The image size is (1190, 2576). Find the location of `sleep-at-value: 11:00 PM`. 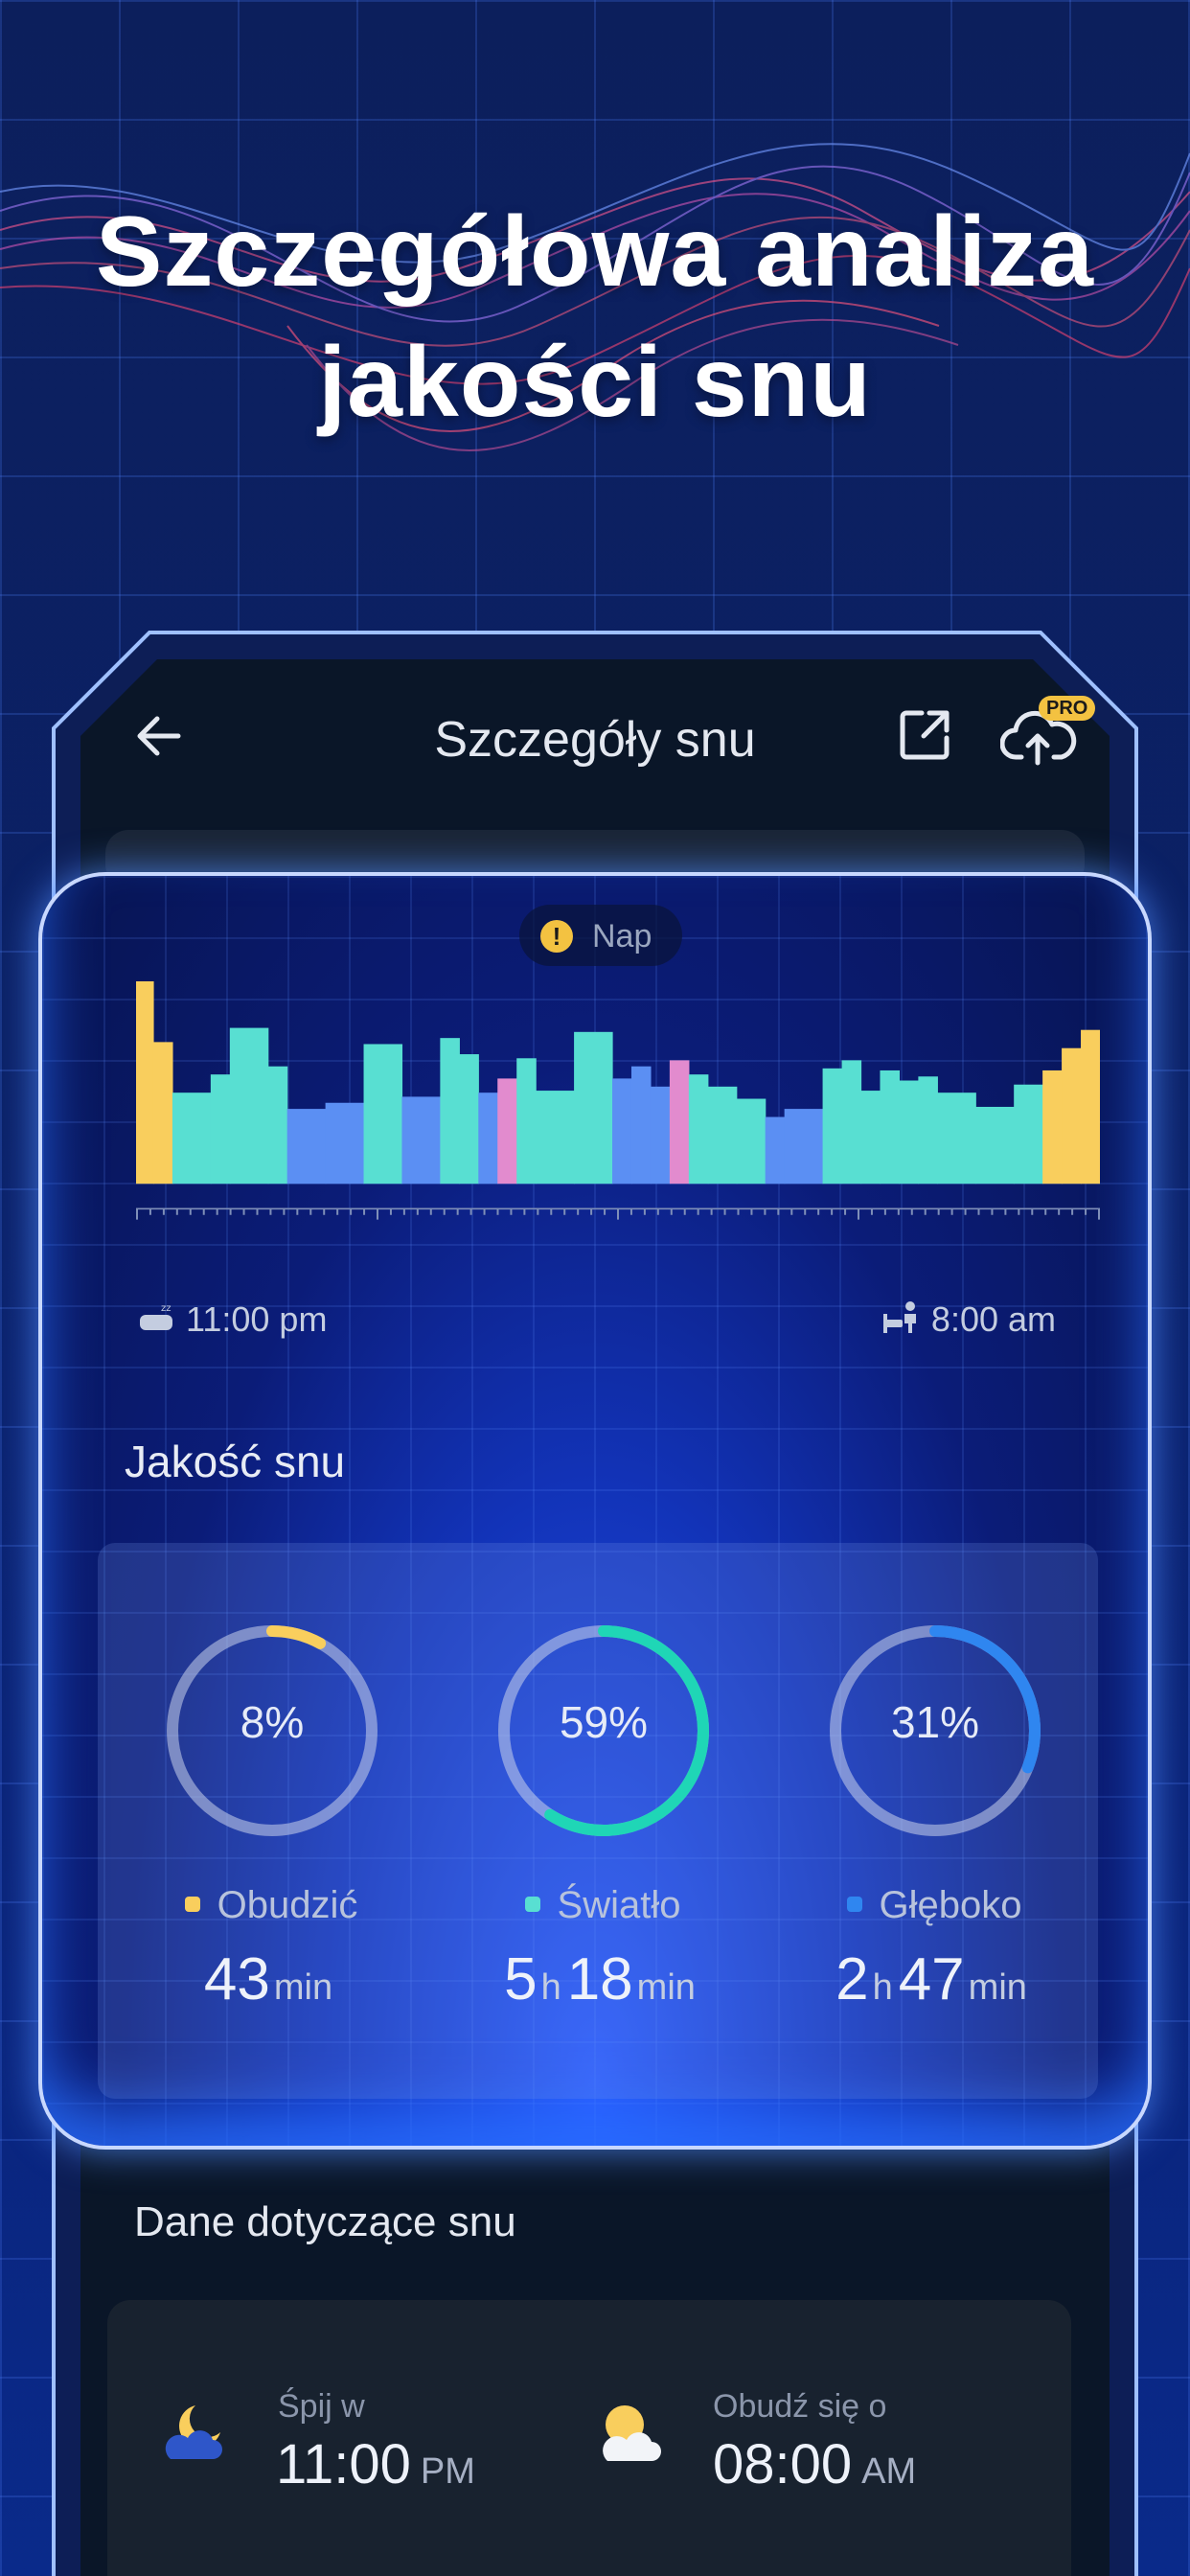

sleep-at-value: 11:00 PM is located at coordinates (375, 2464).